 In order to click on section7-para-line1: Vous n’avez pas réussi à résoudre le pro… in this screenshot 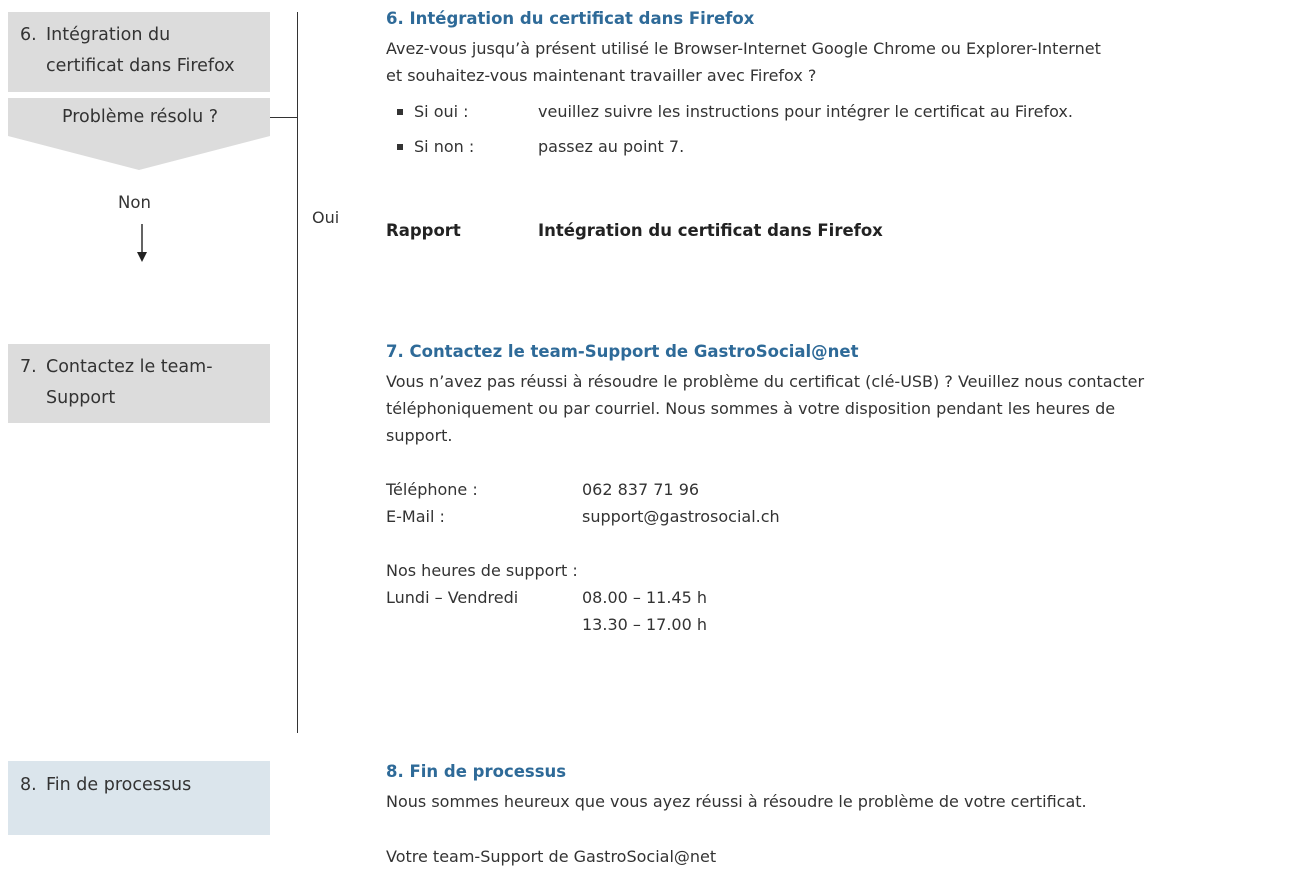, I will do `click(765, 381)`.